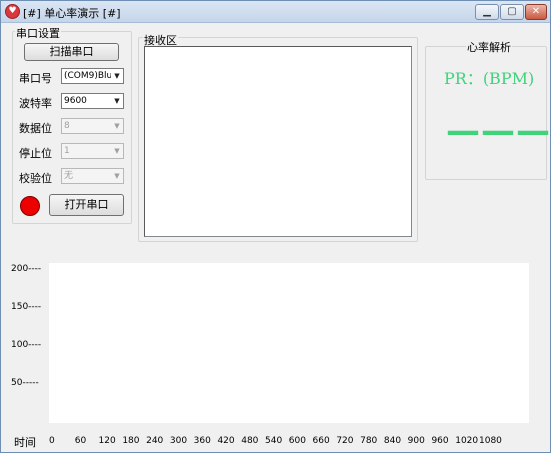  I want to click on x-tick-label: 840, so click(392, 441).